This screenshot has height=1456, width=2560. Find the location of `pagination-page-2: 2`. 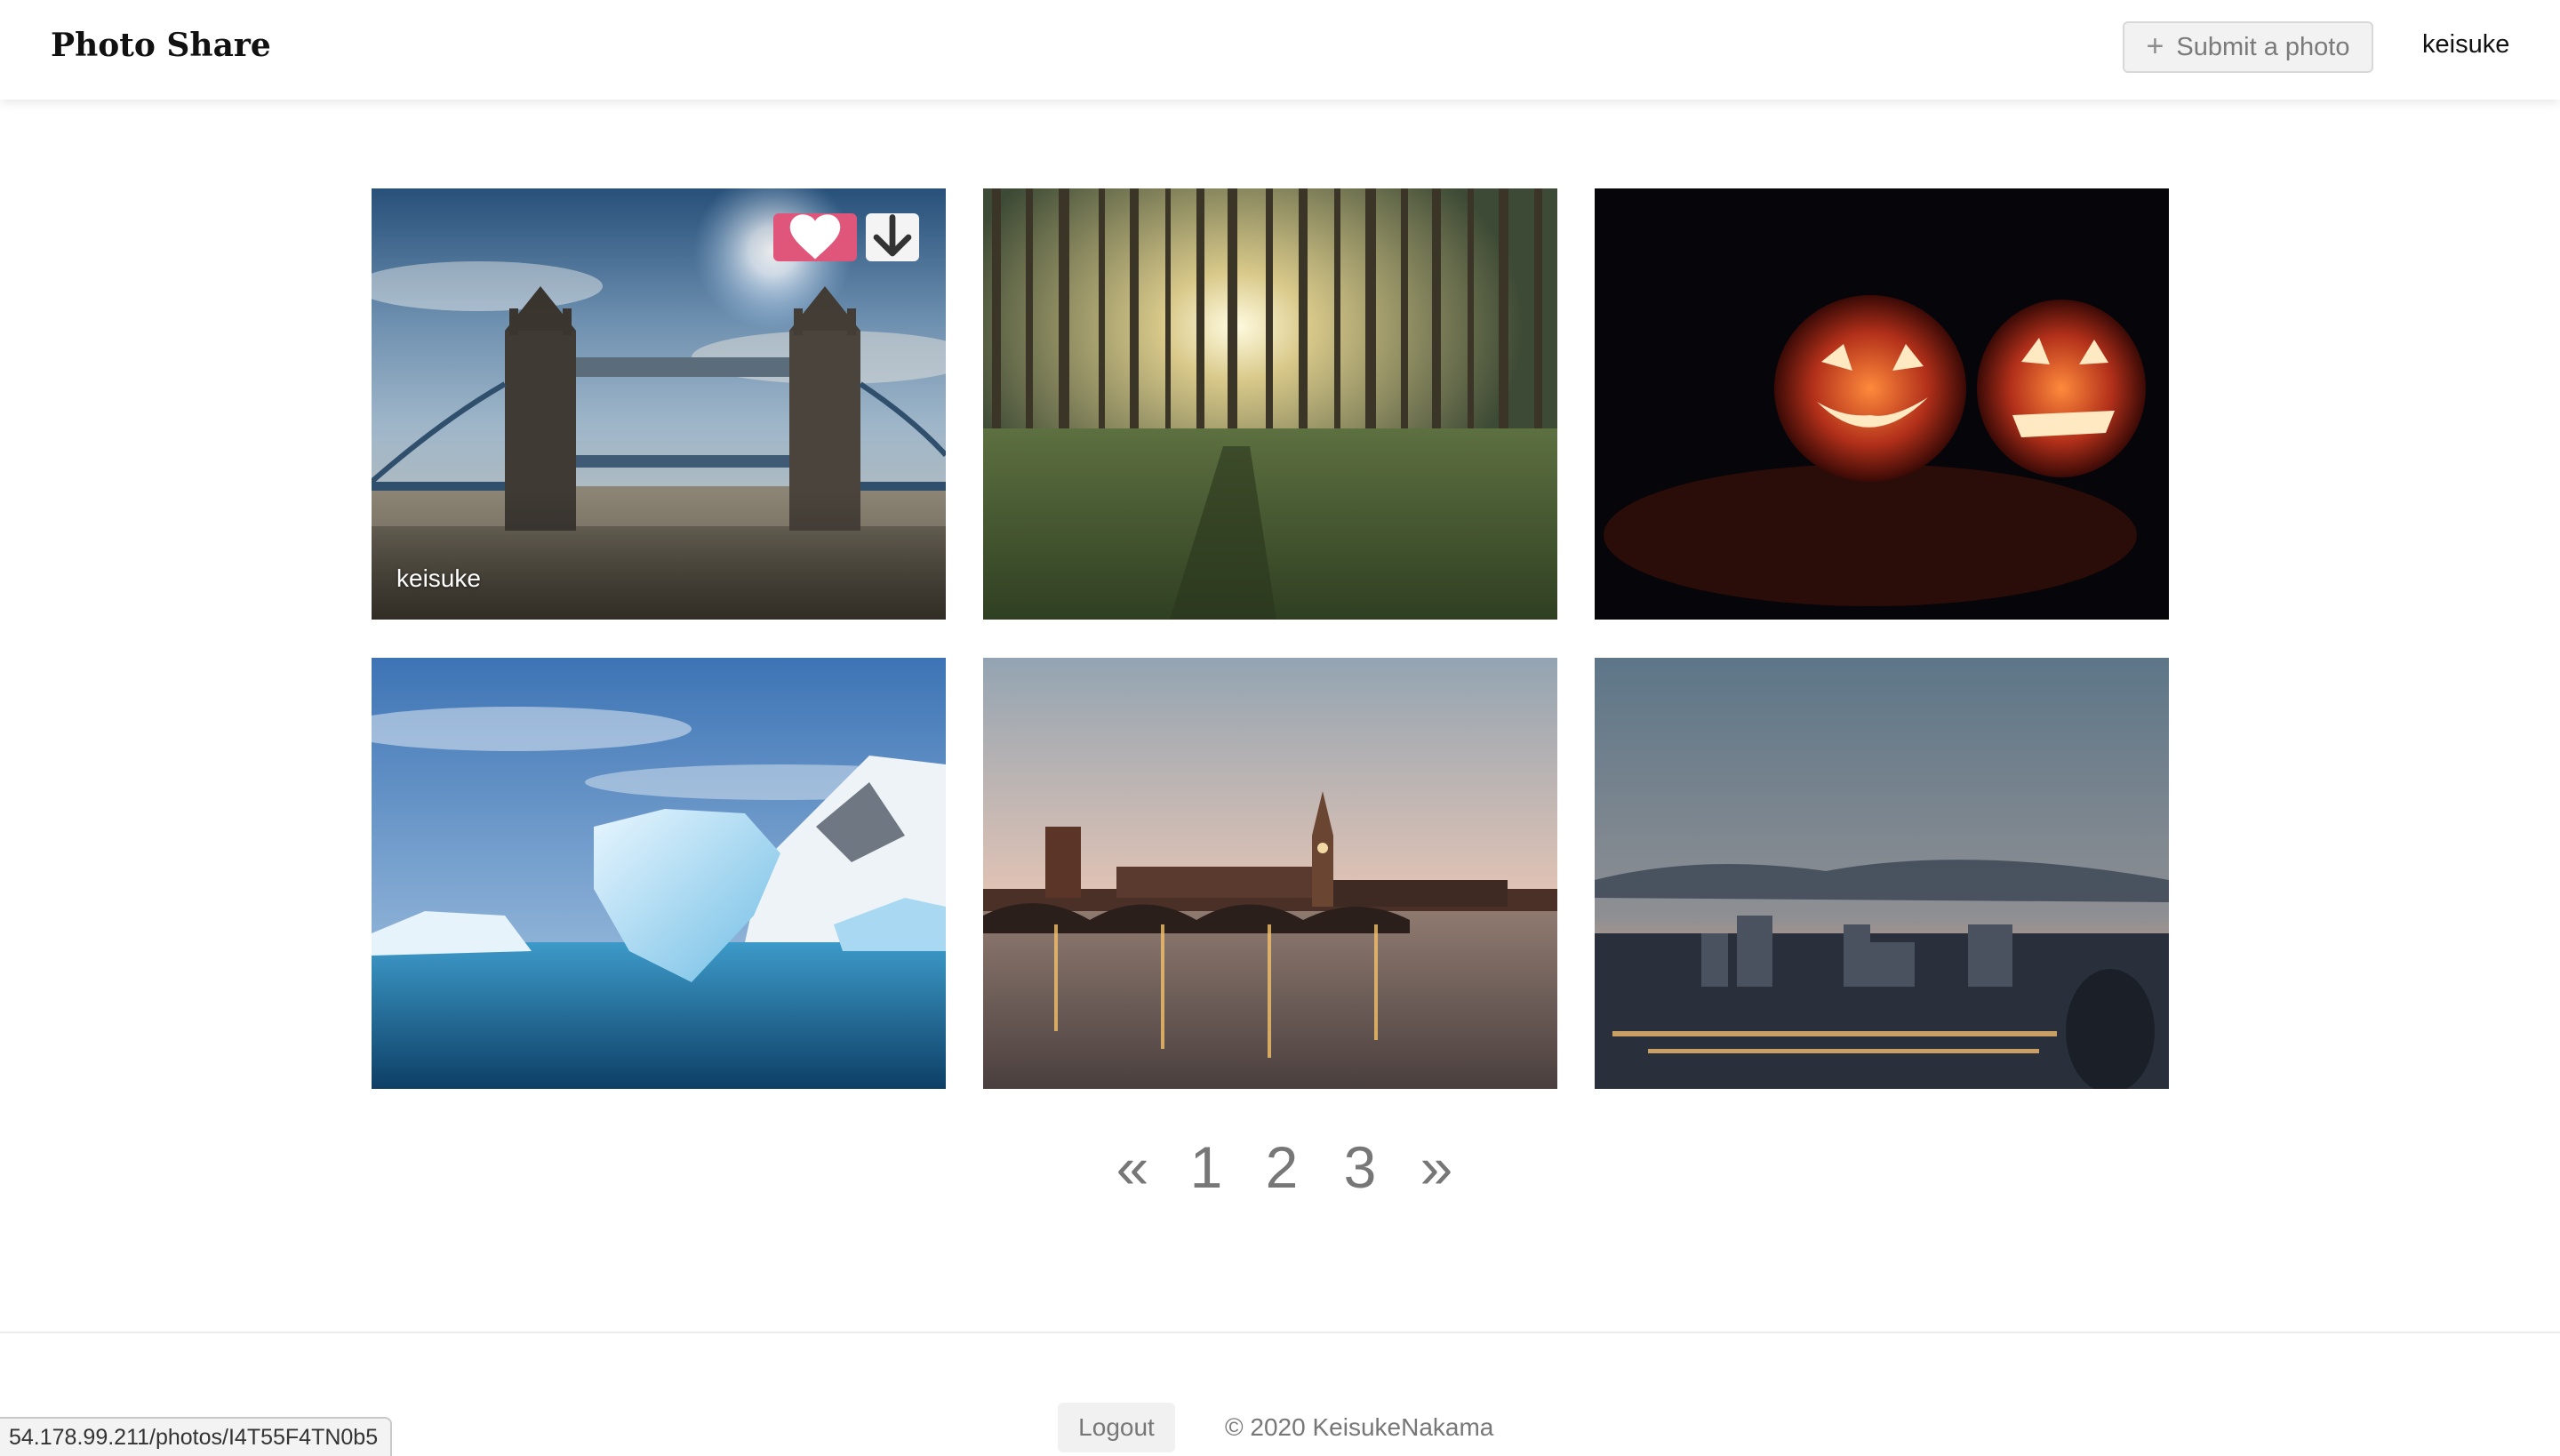

pagination-page-2: 2 is located at coordinates (1281, 1167).